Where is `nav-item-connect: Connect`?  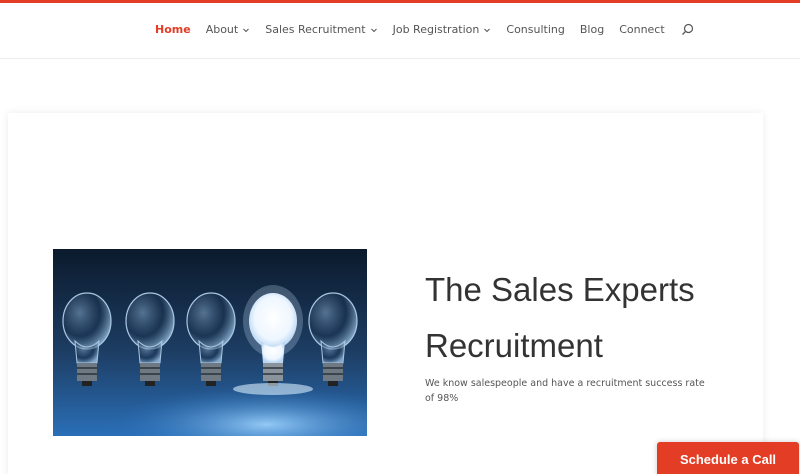 nav-item-connect: Connect is located at coordinates (641, 29).